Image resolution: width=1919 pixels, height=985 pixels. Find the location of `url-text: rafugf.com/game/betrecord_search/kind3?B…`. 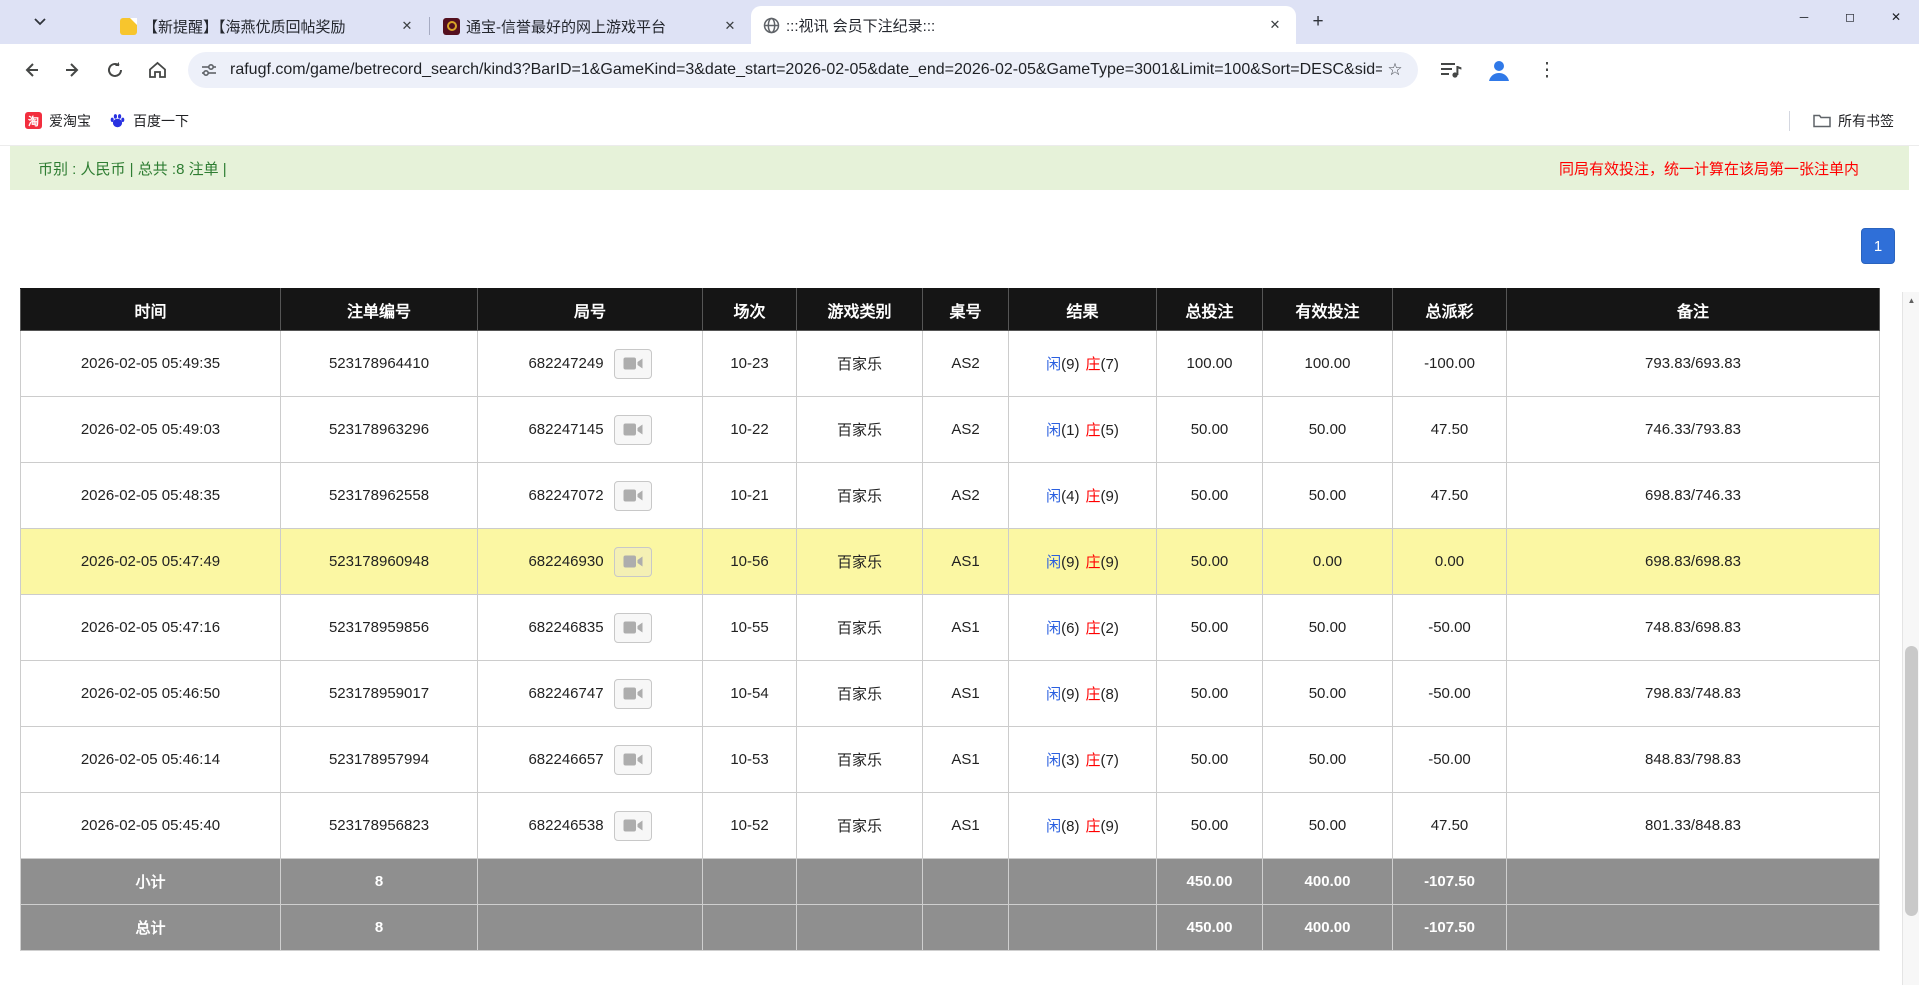

url-text: rafugf.com/game/betrecord_search/kind3?B… is located at coordinates (806, 70).